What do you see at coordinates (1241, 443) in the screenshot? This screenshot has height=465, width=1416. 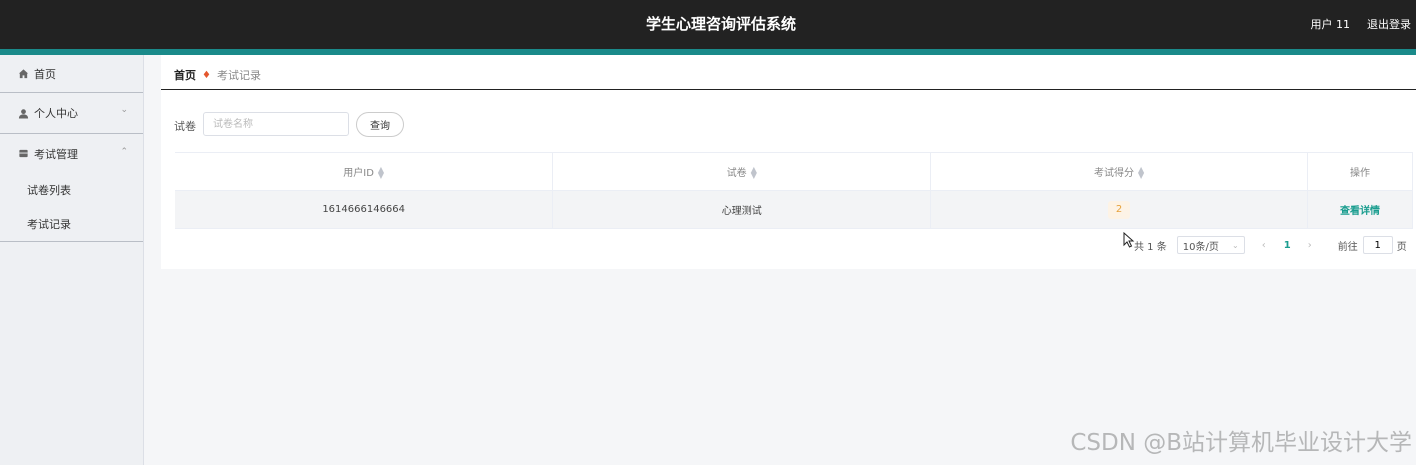 I see `watermark: CSDN @B站计算机毕业设计大学` at bounding box center [1241, 443].